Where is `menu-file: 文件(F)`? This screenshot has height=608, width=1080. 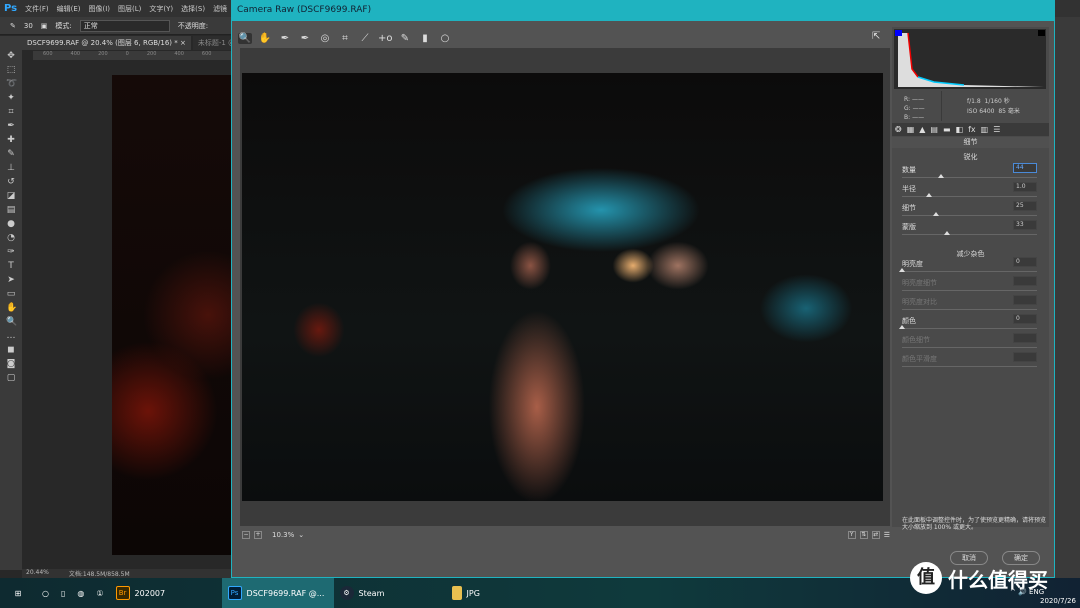 menu-file: 文件(F) is located at coordinates (37, 9).